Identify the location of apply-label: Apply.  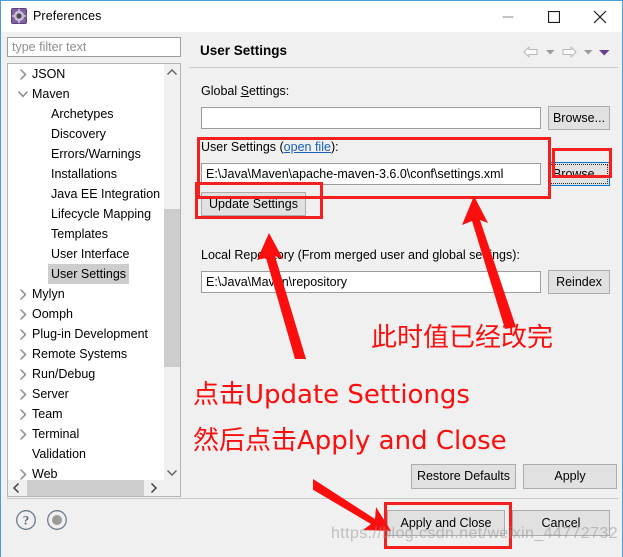
(570, 476).